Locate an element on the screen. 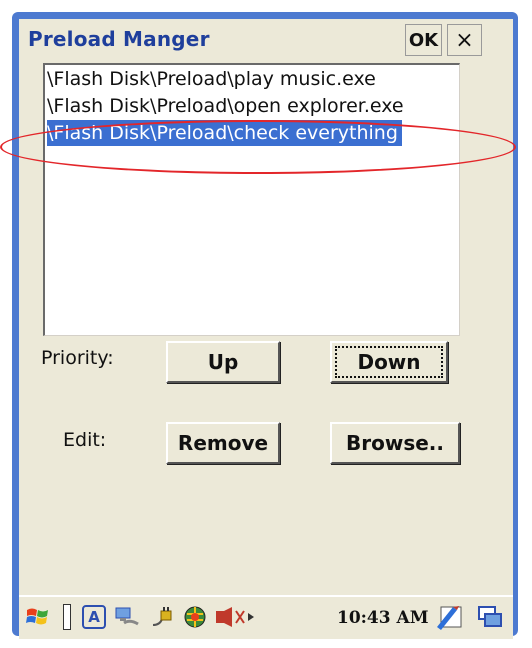 This screenshot has height=648, width=532. clock: 10:43 AM is located at coordinates (383, 618).